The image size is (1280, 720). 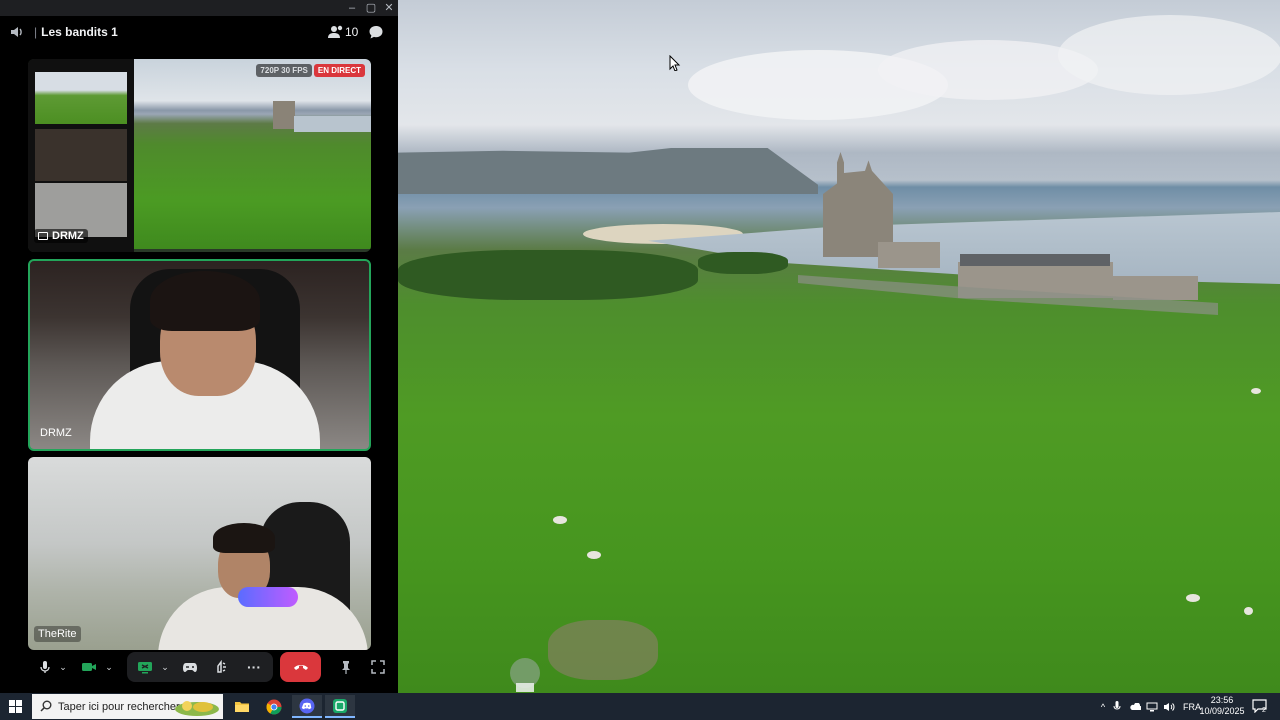 What do you see at coordinates (1152, 707) in the screenshot?
I see `network-icon` at bounding box center [1152, 707].